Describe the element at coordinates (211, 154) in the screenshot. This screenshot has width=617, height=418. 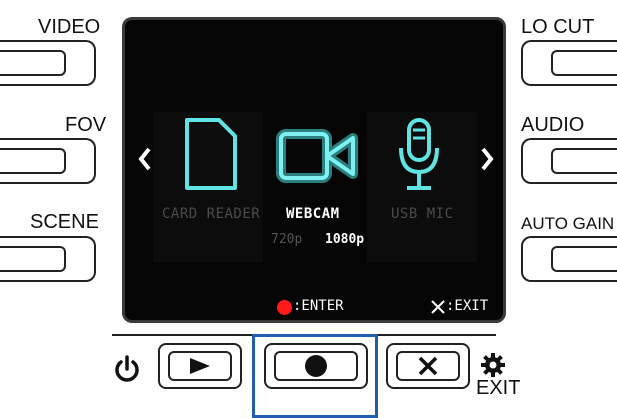
I see `sd-card-icon` at that location.